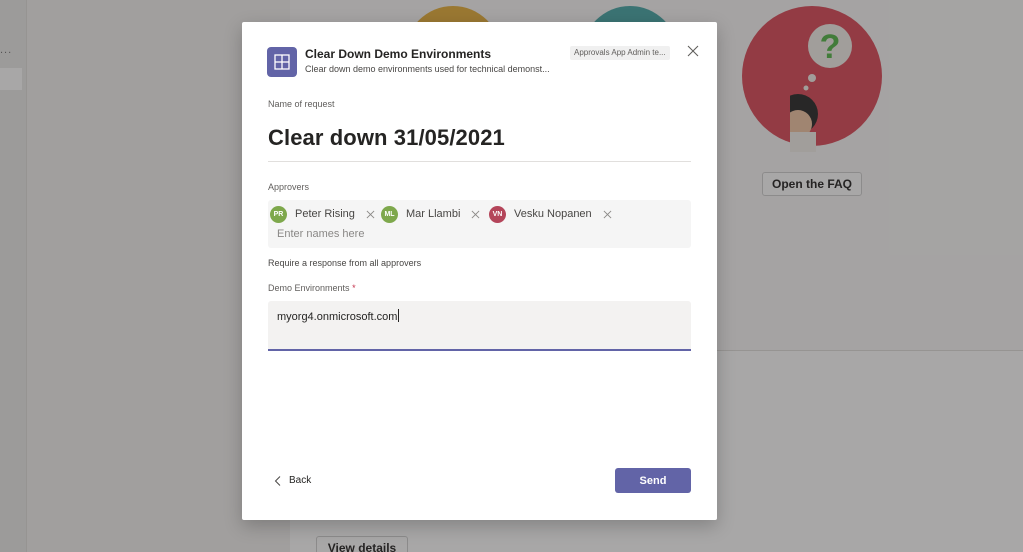 The height and width of the screenshot is (552, 1023). I want to click on approvers-label: Approvers, so click(289, 187).